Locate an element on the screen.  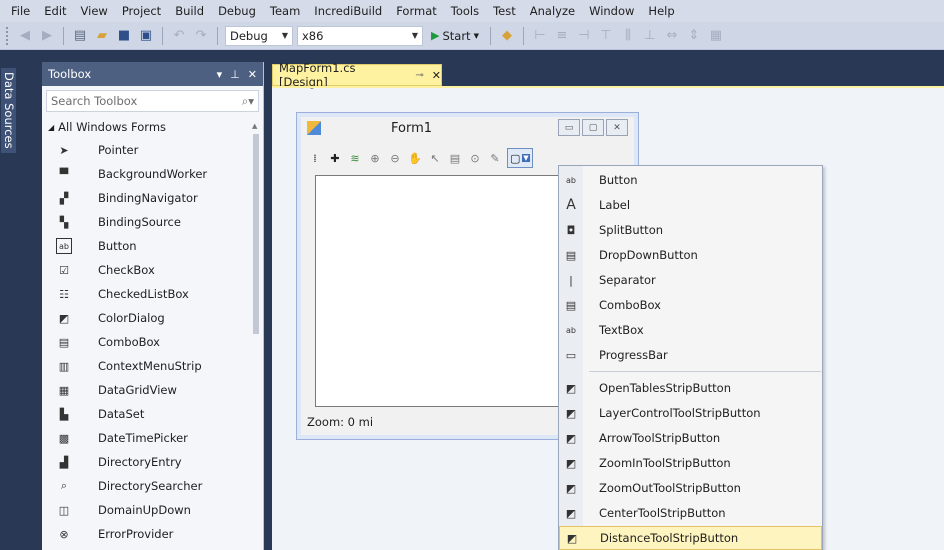
checkbox-icon: ☑ is located at coordinates (64, 270).